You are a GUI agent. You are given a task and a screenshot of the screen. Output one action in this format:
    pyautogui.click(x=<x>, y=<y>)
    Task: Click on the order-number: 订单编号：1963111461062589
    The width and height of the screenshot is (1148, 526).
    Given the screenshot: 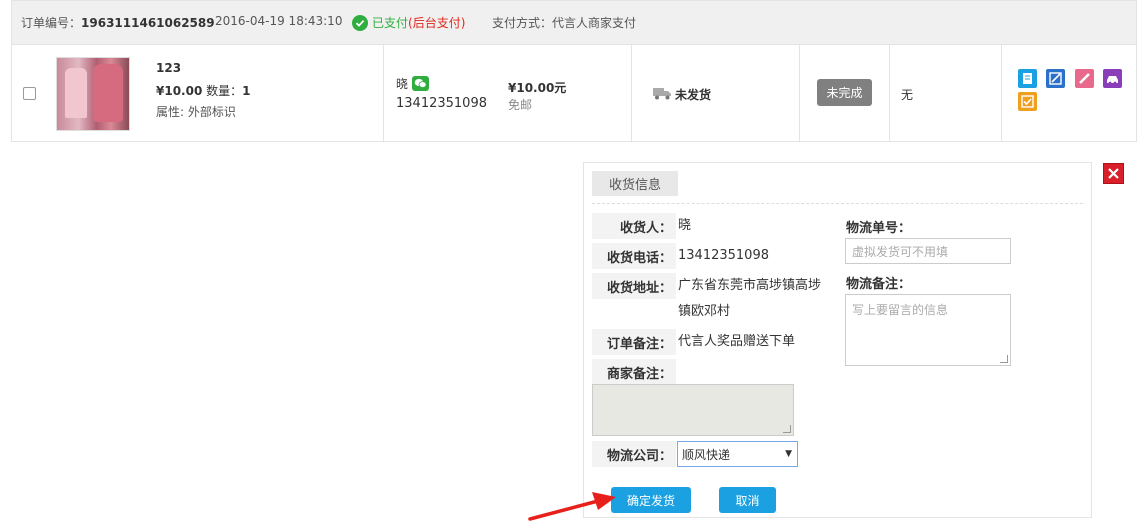 What is the action you would take?
    pyautogui.click(x=118, y=23)
    